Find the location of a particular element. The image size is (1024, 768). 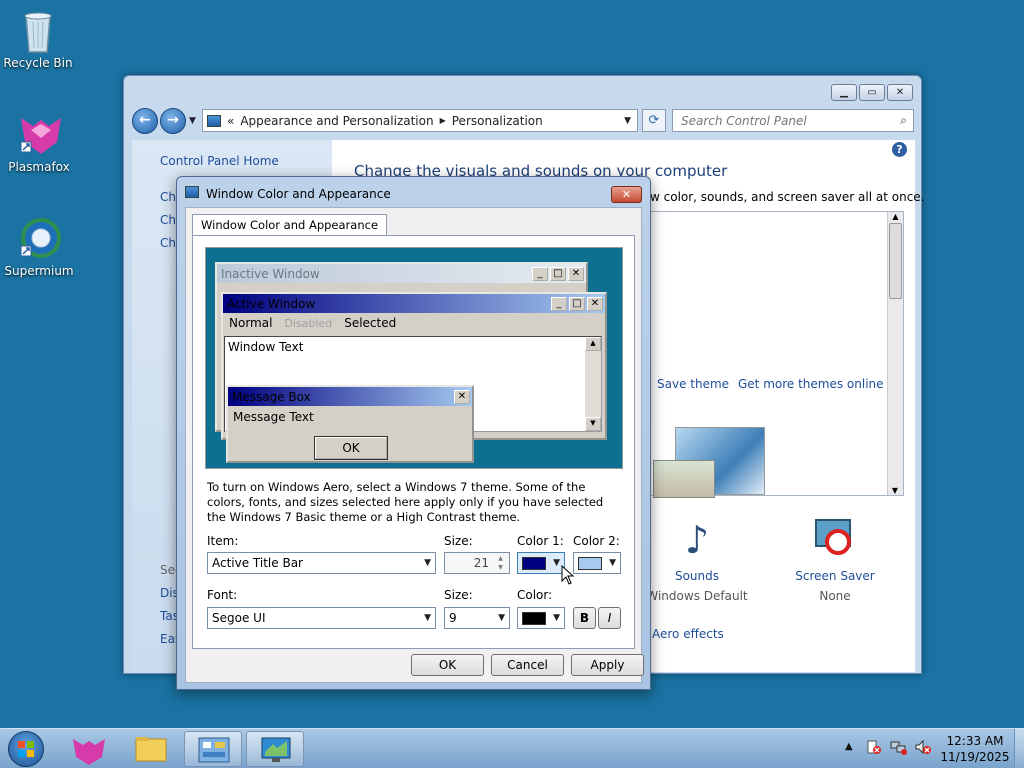

color1-button: ▼ is located at coordinates (541, 563).